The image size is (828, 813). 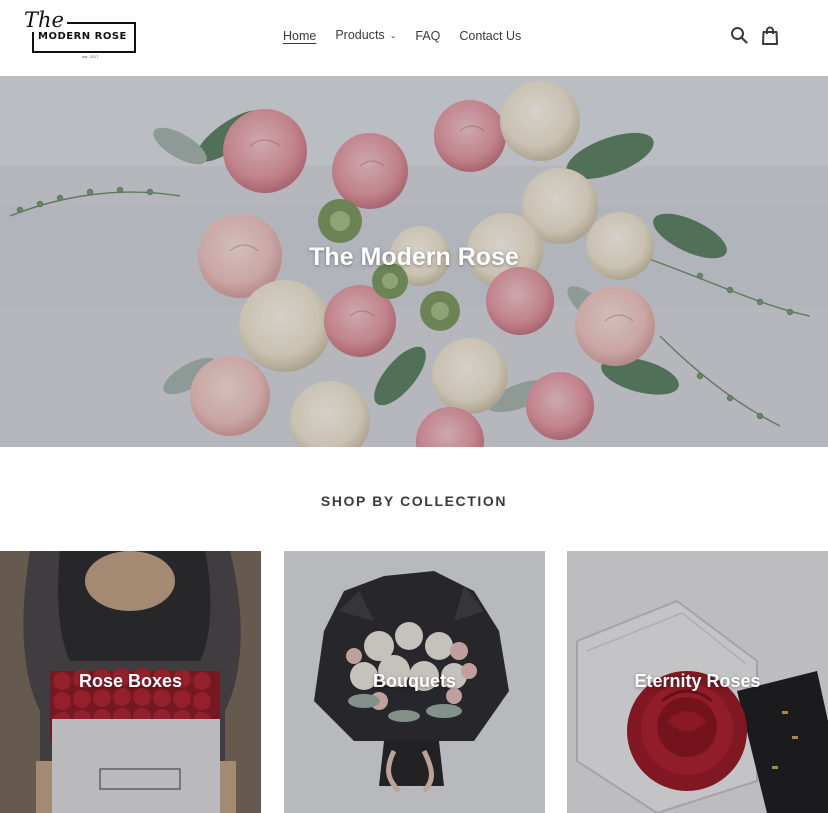 I want to click on collection-card-rose-boxes: Rose Boxes, so click(x=130, y=682).